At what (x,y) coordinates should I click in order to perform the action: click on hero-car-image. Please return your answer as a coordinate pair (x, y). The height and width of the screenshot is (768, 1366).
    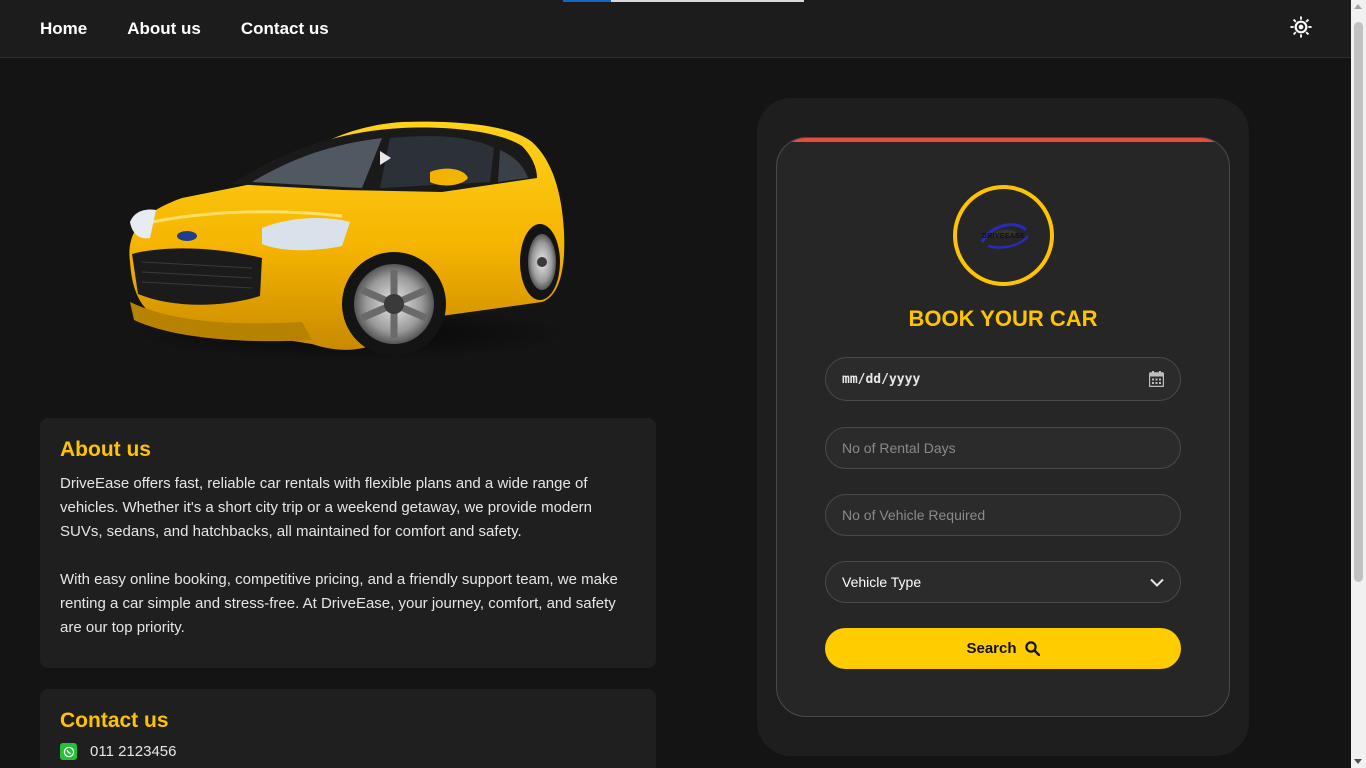
    Looking at the image, I should click on (342, 239).